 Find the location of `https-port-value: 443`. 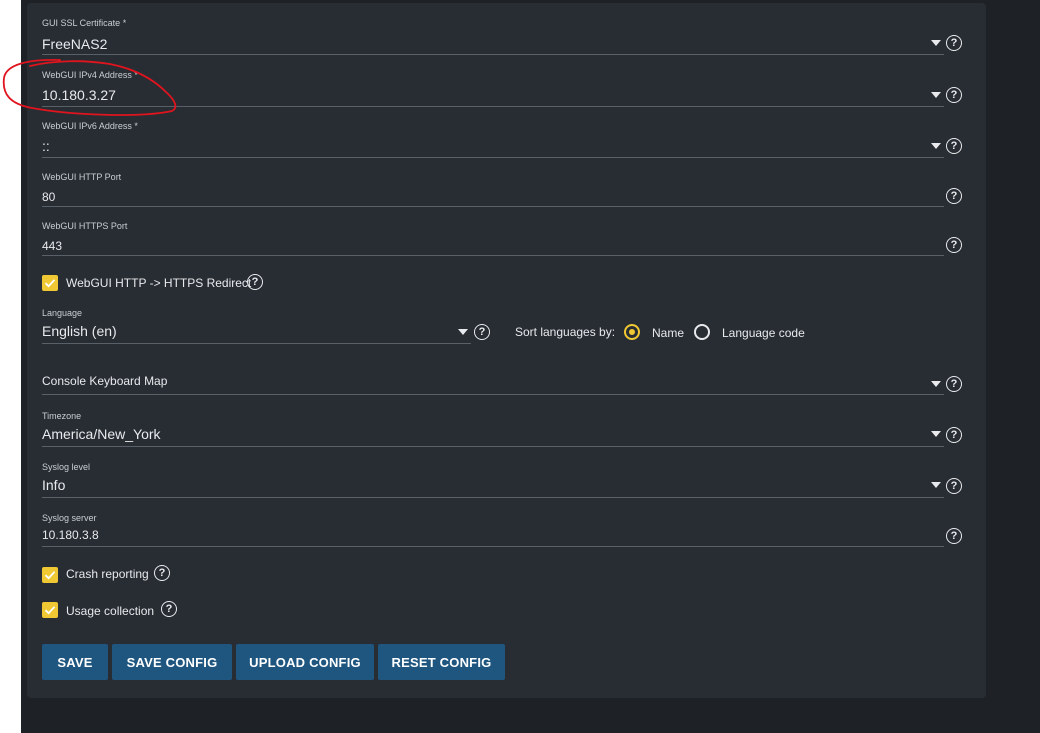

https-port-value: 443 is located at coordinates (52, 246).